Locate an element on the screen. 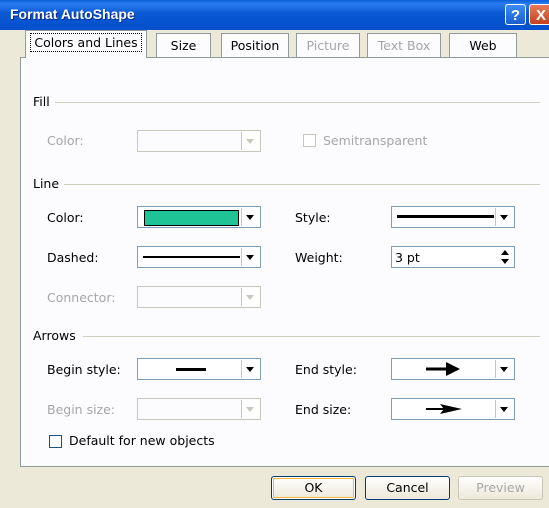 The image size is (549, 508). line-style-dropdown is located at coordinates (453, 217).